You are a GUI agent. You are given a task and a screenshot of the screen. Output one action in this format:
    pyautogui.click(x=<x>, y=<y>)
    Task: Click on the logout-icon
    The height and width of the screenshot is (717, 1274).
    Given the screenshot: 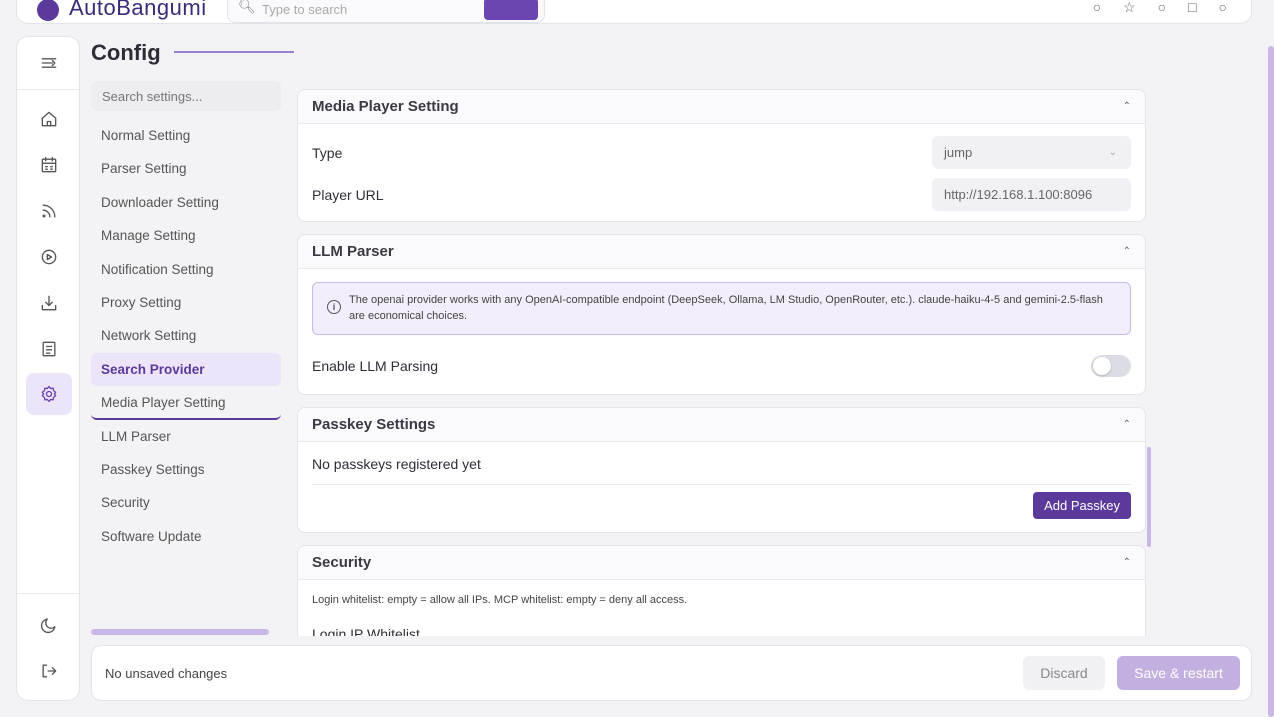 What is the action you would take?
    pyautogui.click(x=49, y=671)
    